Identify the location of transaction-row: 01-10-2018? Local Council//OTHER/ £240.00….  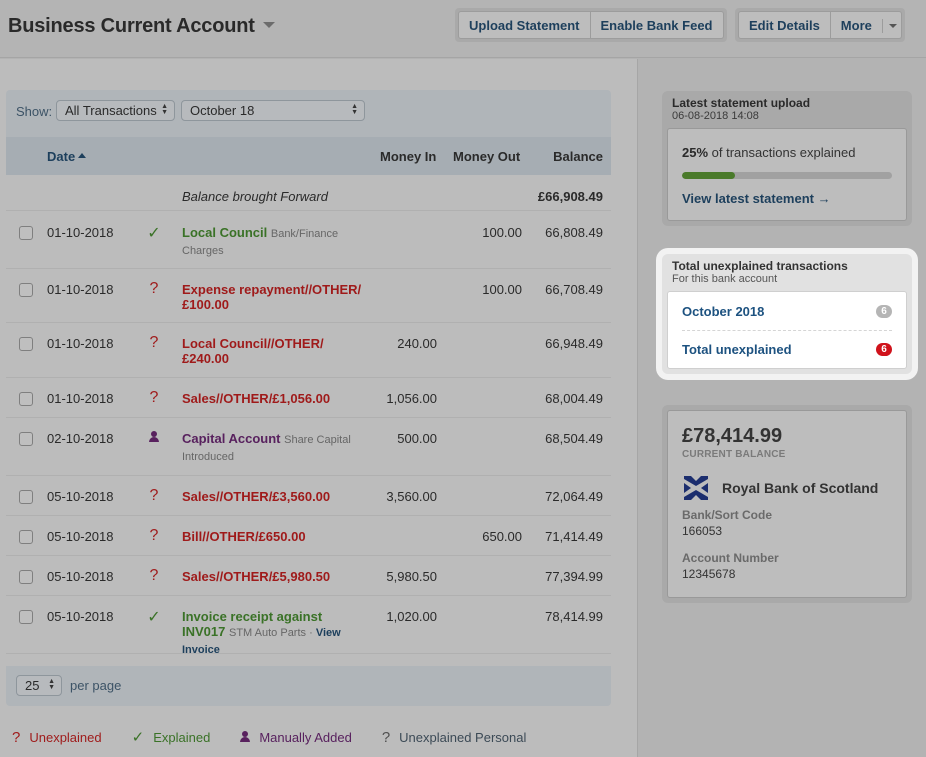
(308, 350).